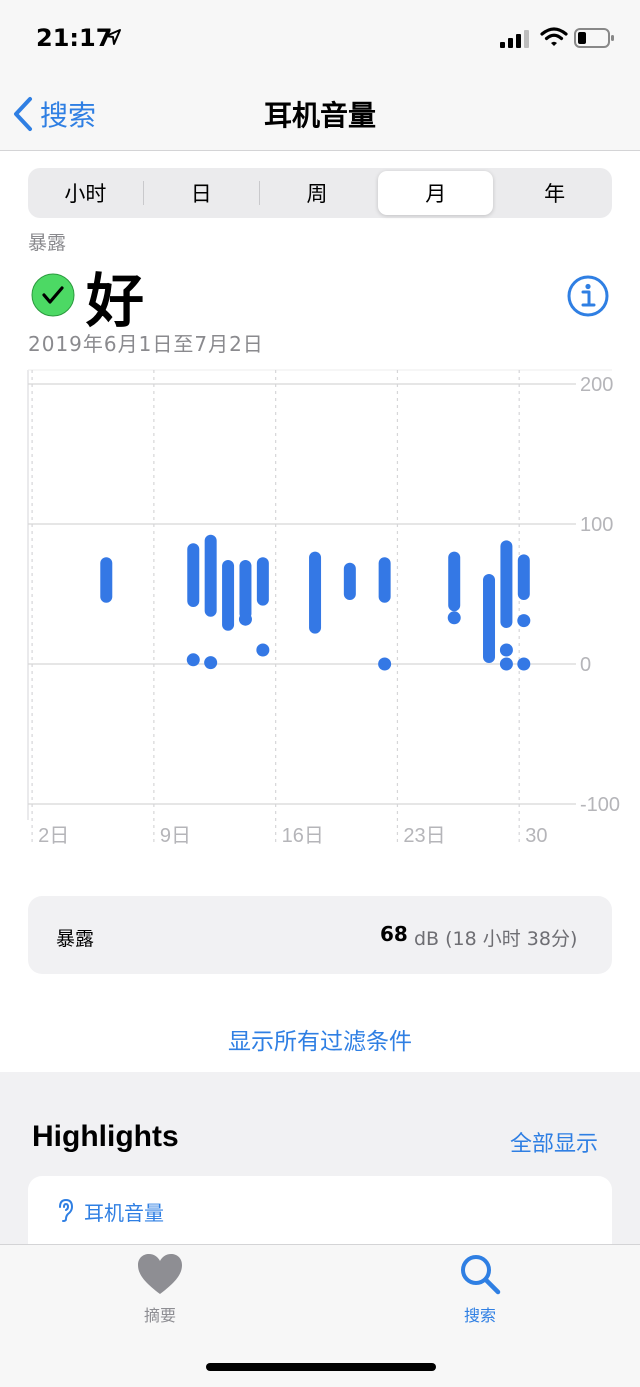 The height and width of the screenshot is (1387, 640). I want to click on summary-label: 暴露, so click(75, 939).